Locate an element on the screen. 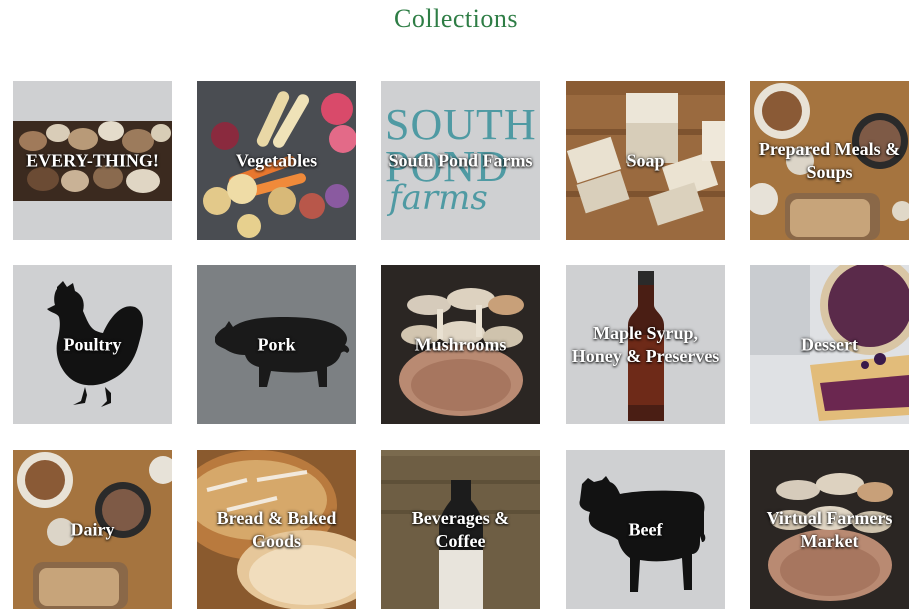 This screenshot has height=609, width=912. collection-label: Vegetables is located at coordinates (276, 160).